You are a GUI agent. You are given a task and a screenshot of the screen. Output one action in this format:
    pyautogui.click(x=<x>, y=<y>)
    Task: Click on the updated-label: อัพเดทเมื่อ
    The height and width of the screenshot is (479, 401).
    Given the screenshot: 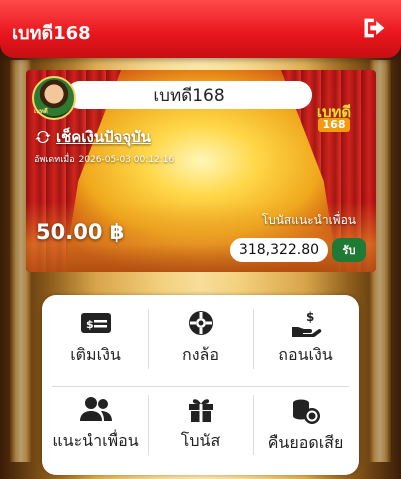 What is the action you would take?
    pyautogui.click(x=54, y=160)
    